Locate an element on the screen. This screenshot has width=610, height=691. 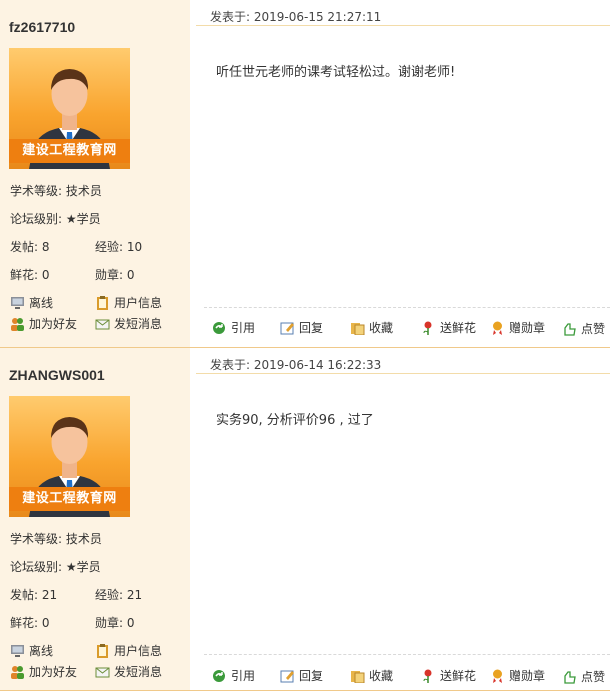
post-timestamp: 发表于: 2019-06-15 21:27:11 is located at coordinates (296, 17).